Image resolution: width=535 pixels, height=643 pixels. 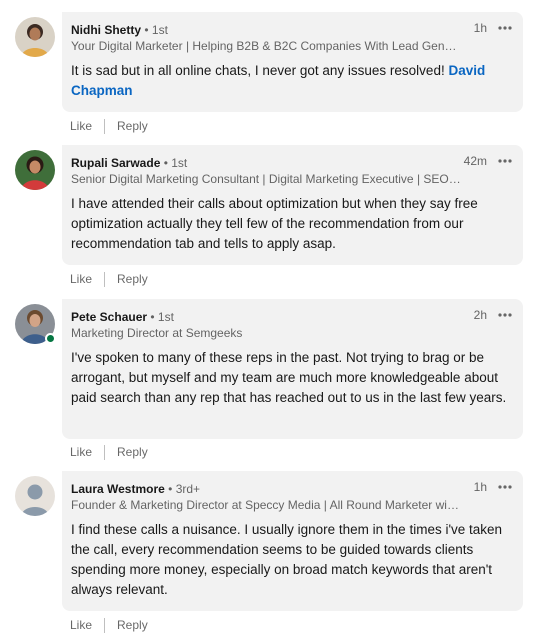 What do you see at coordinates (184, 489) in the screenshot?
I see `connection-degree: • 3rd+` at bounding box center [184, 489].